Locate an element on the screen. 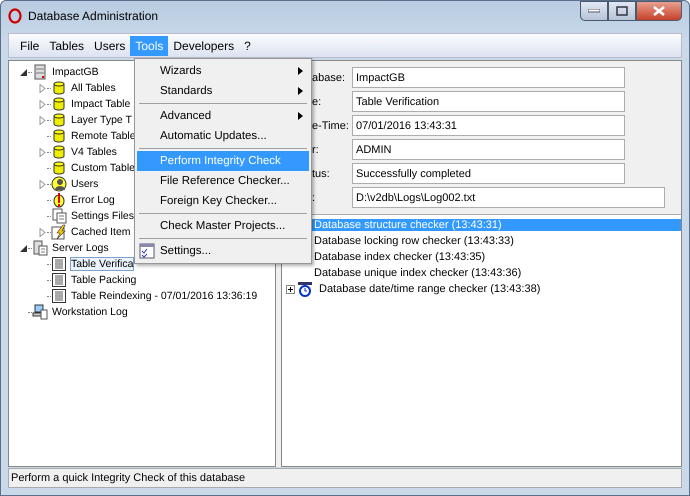 The image size is (690, 496). field-label: tus: is located at coordinates (321, 174).